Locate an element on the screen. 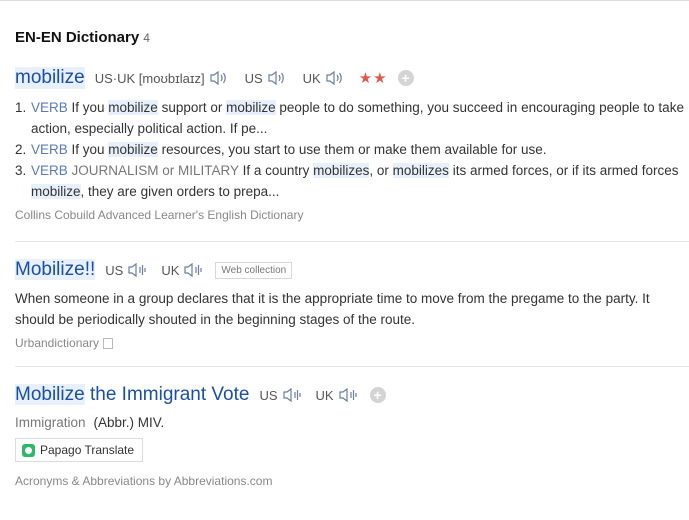 This screenshot has width=689, height=520. entry-header: Mobilize!! US UK Web collection is located at coordinates (352, 270).